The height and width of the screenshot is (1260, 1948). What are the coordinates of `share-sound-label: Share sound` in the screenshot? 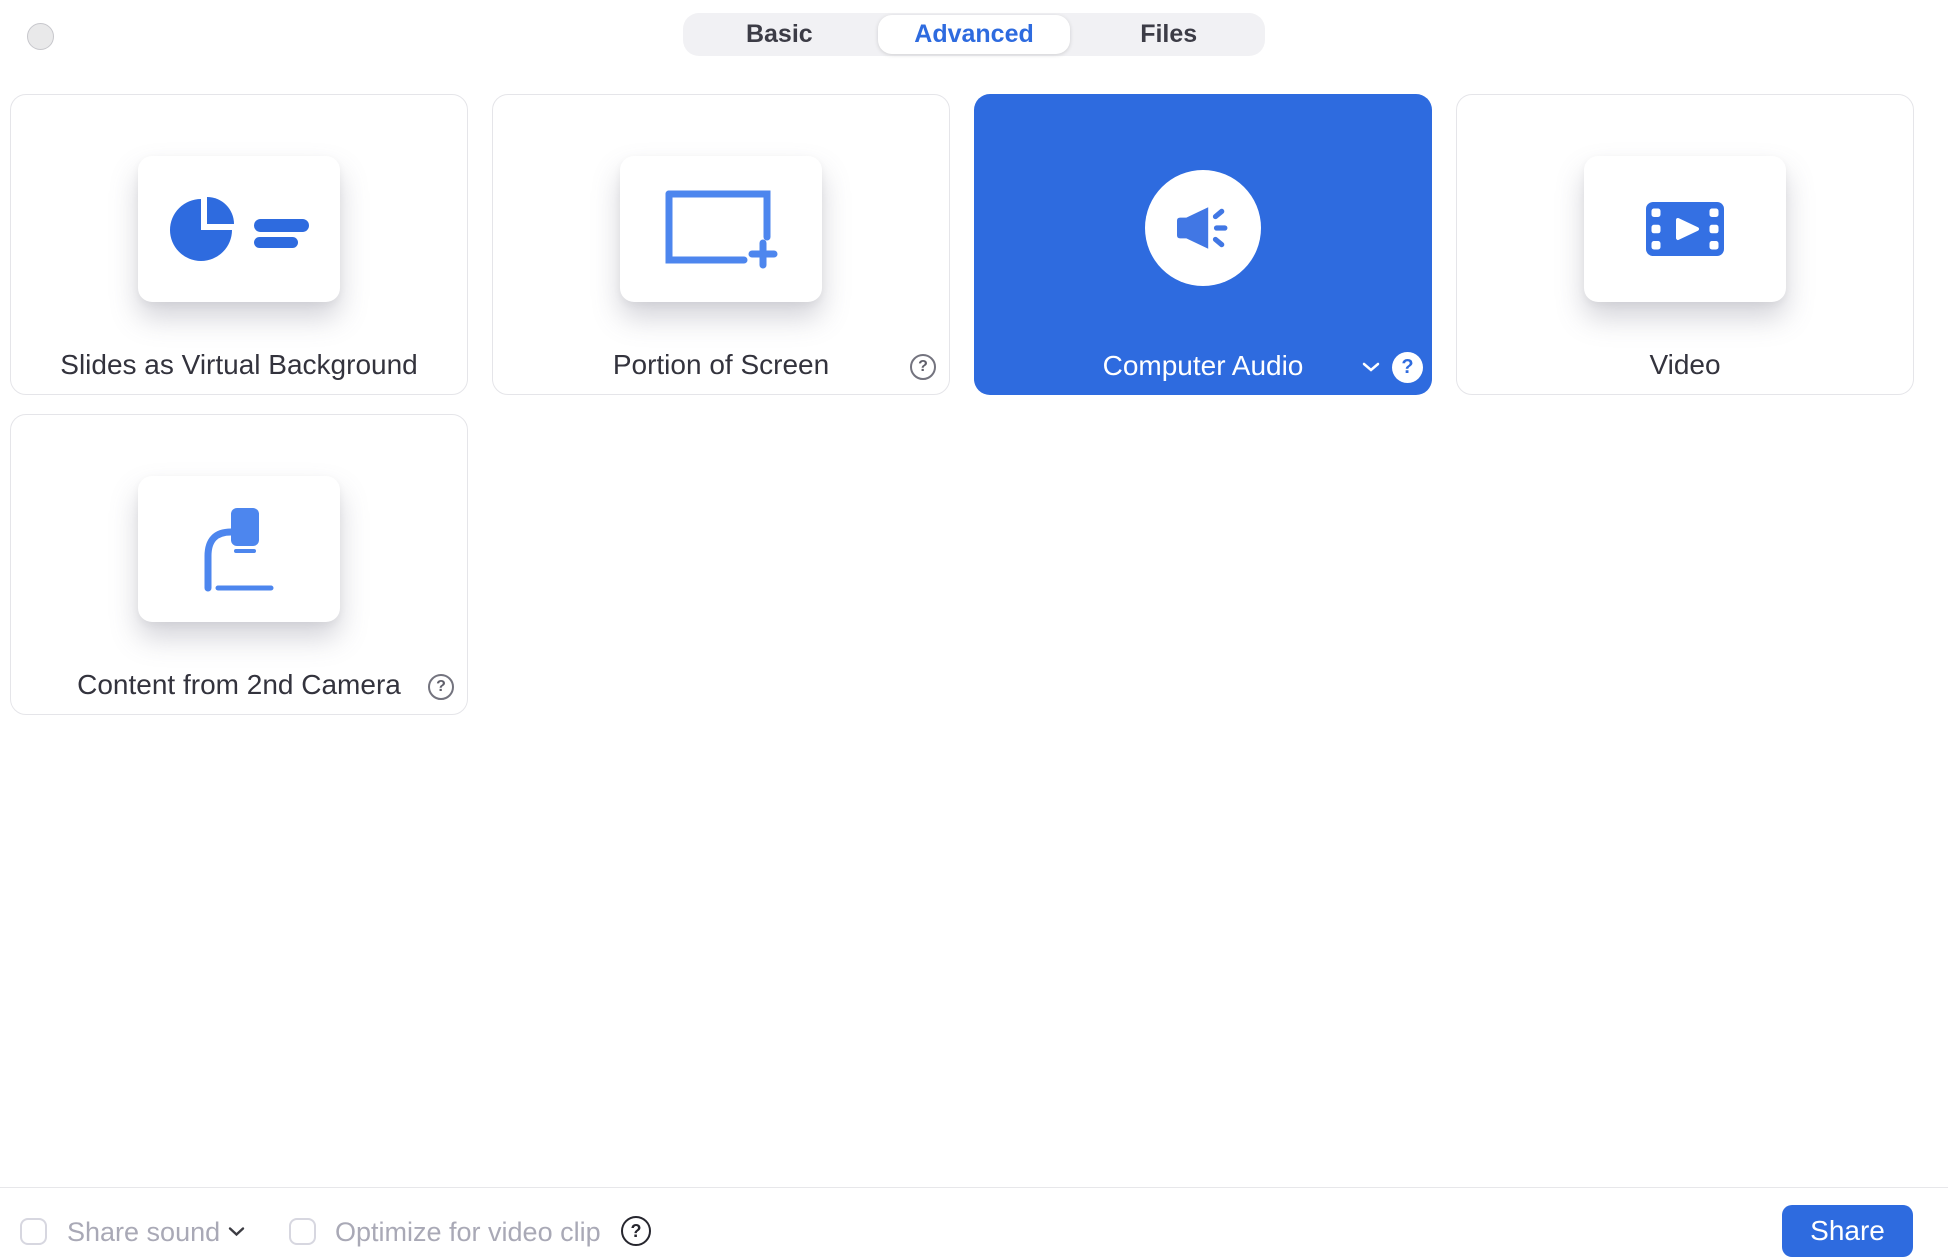 It's located at (143, 1232).